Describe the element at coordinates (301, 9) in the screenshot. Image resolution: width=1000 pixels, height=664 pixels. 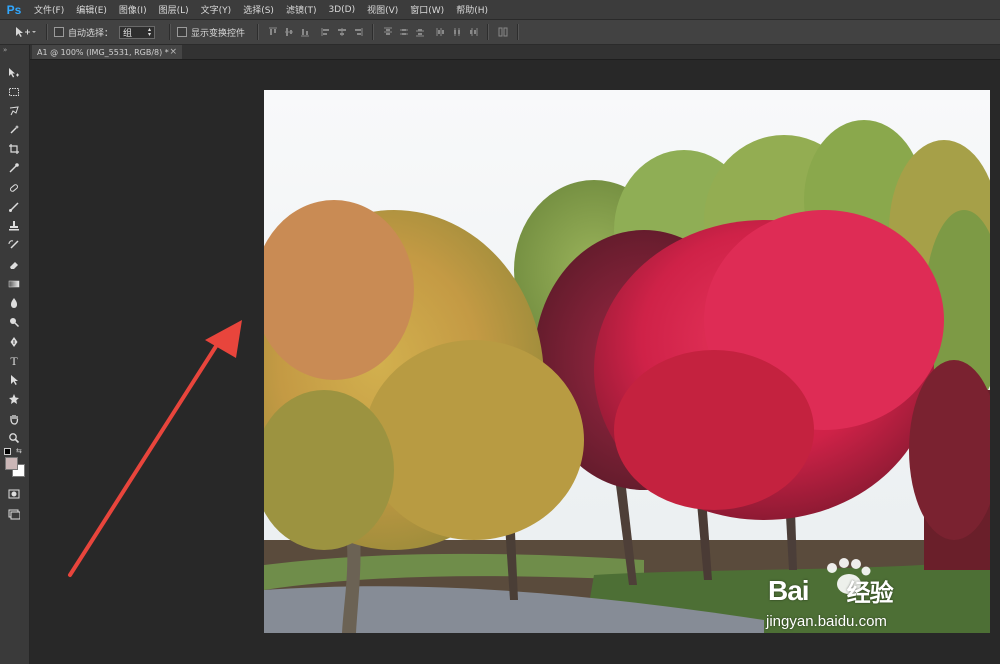
I see `menu-filter: 滤镜(T)` at that location.